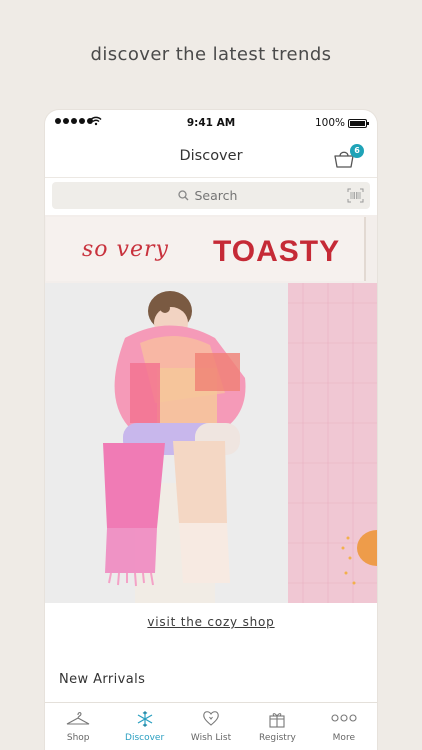 This screenshot has height=750, width=422. I want to click on tab-label: More, so click(343, 738).